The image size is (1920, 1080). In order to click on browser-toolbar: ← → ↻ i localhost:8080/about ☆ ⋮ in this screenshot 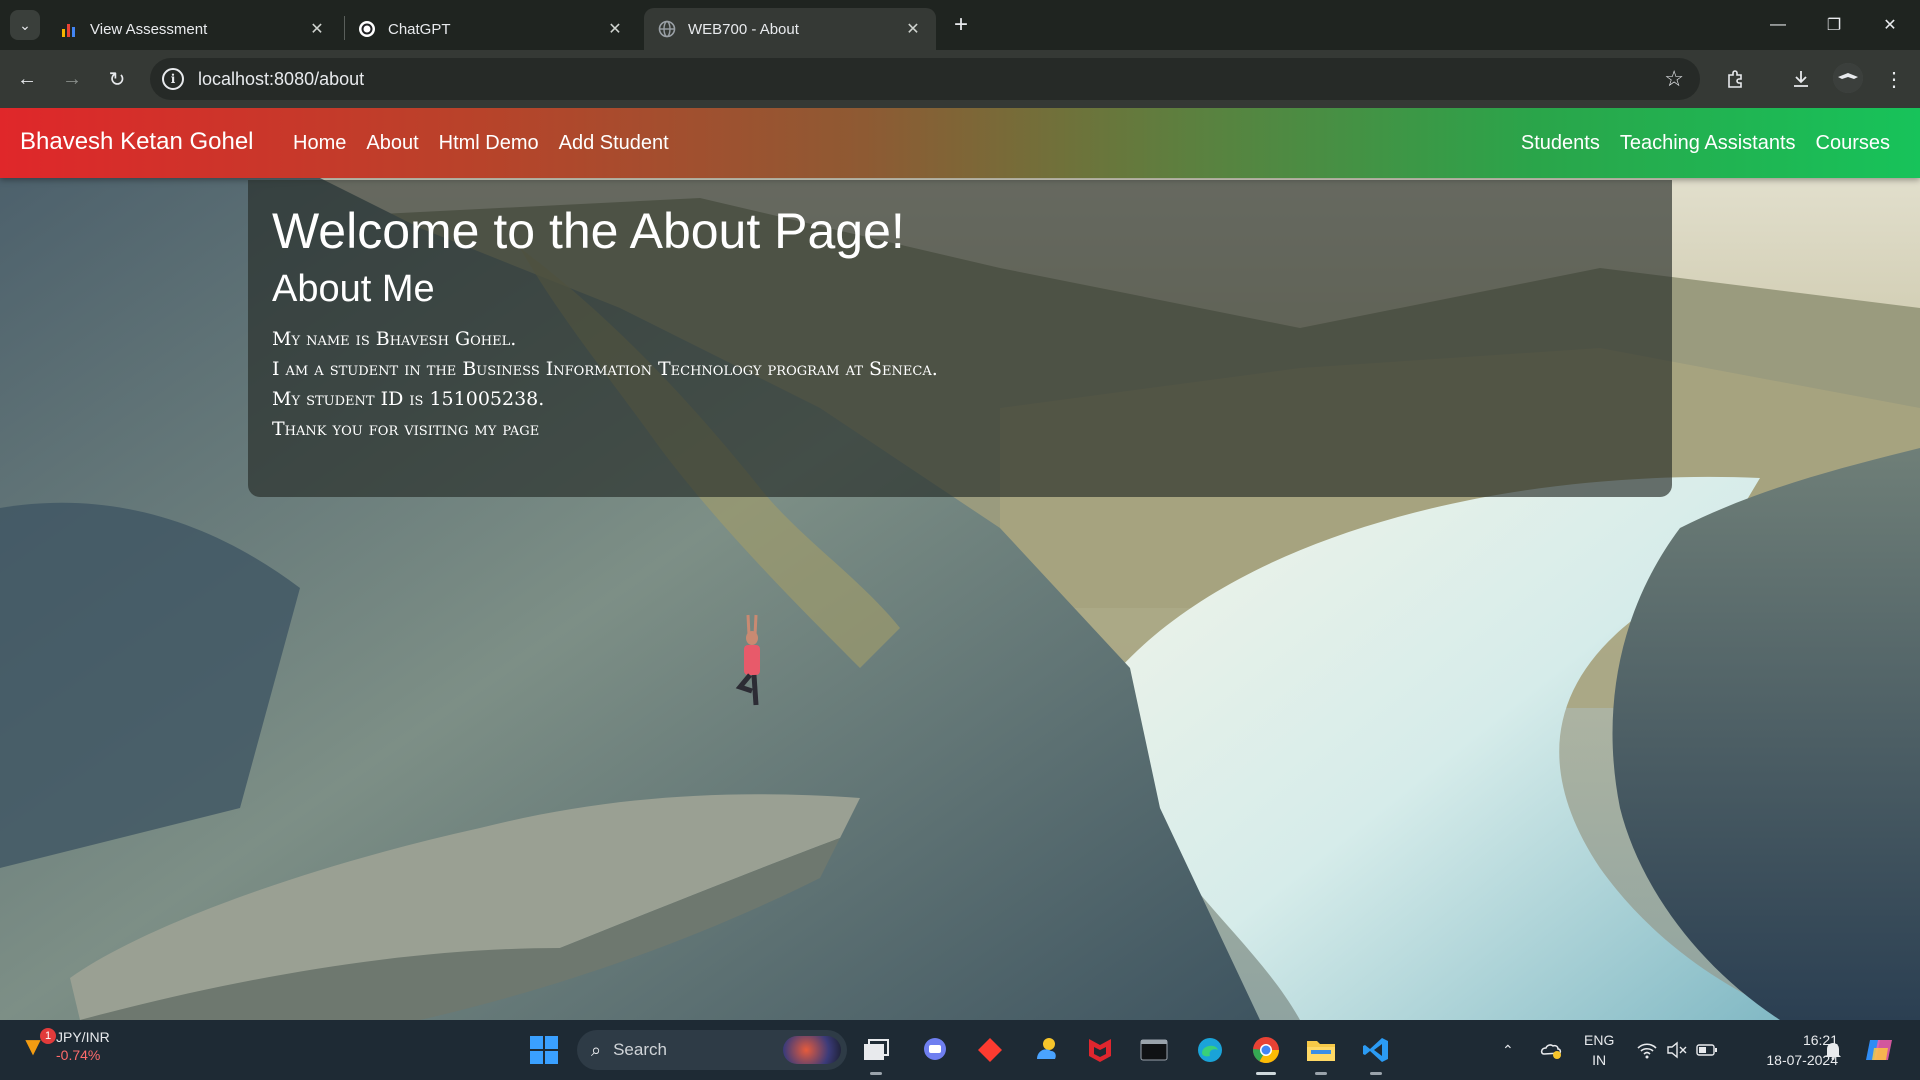, I will do `click(960, 79)`.